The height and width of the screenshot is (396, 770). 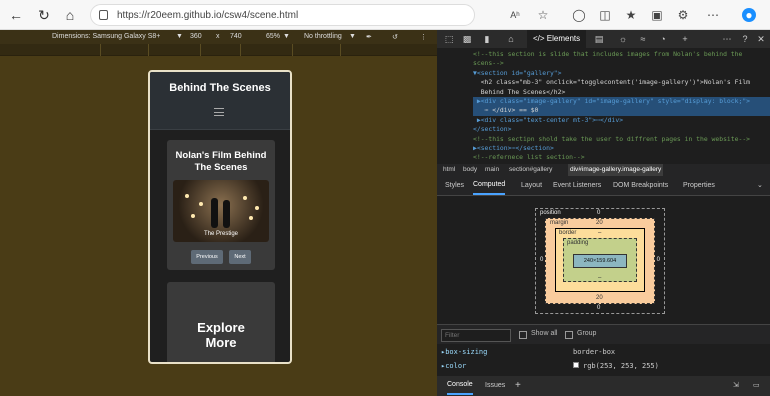 I want to click on dom-line: ▶<div class="text-center mt-3">⋯</div>, so click(x=548, y=120).